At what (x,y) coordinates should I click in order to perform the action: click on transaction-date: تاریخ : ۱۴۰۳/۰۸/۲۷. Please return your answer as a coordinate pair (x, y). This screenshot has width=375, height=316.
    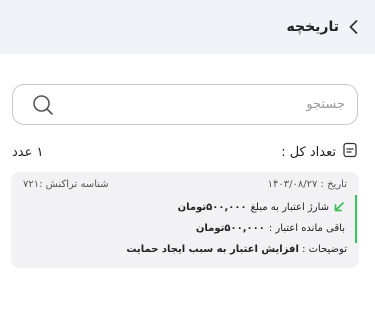
    Looking at the image, I should click on (307, 184).